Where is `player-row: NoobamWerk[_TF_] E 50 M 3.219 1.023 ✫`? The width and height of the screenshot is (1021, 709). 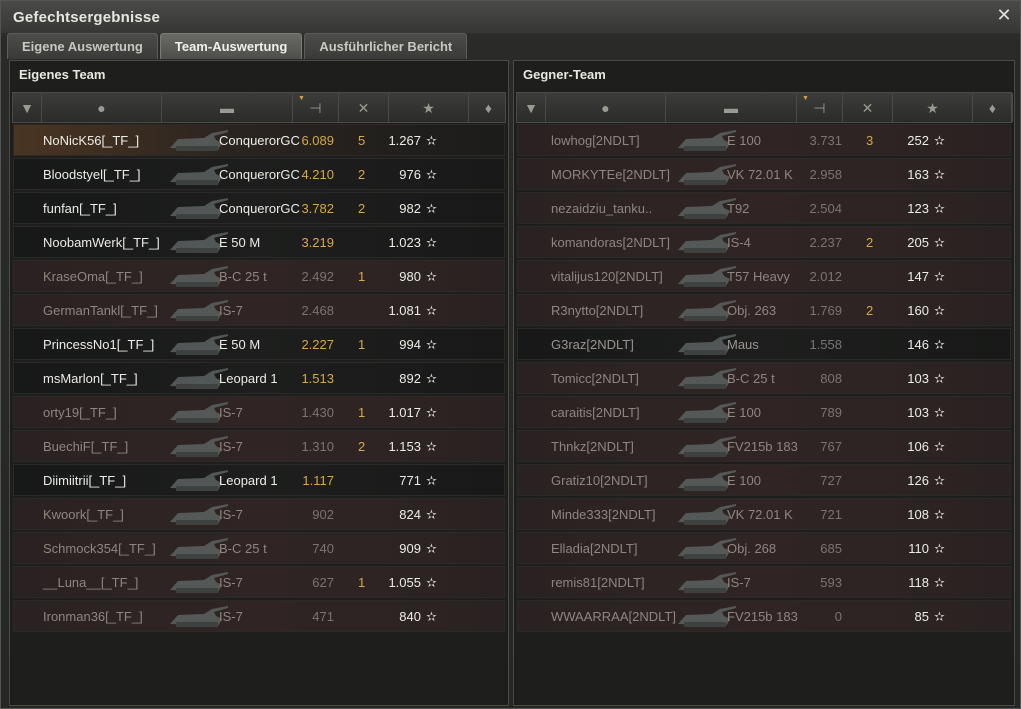 player-row: NoobamWerk[_TF_] E 50 M 3.219 1.023 ✫ is located at coordinates (259, 242).